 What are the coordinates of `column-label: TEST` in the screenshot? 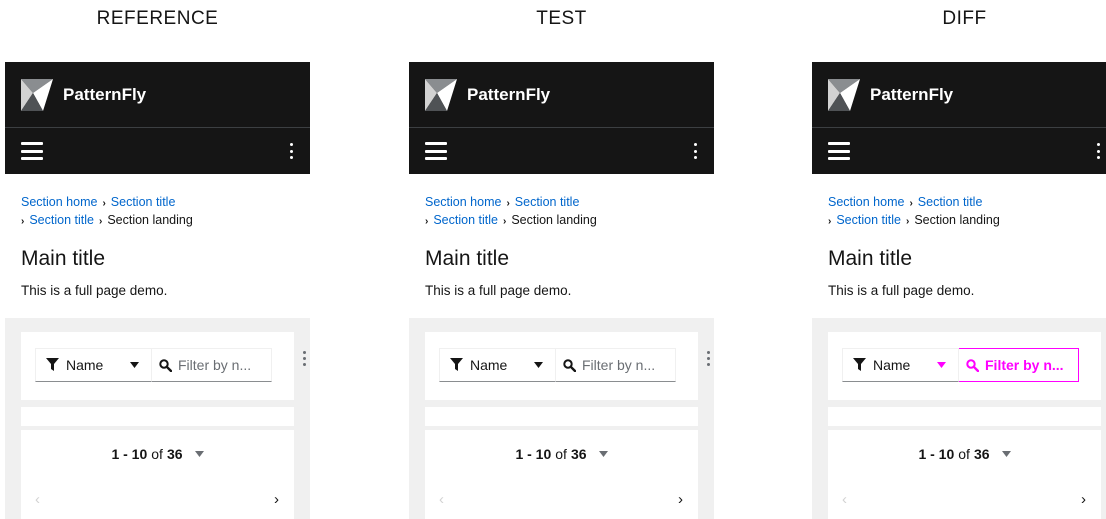 It's located at (561, 18).